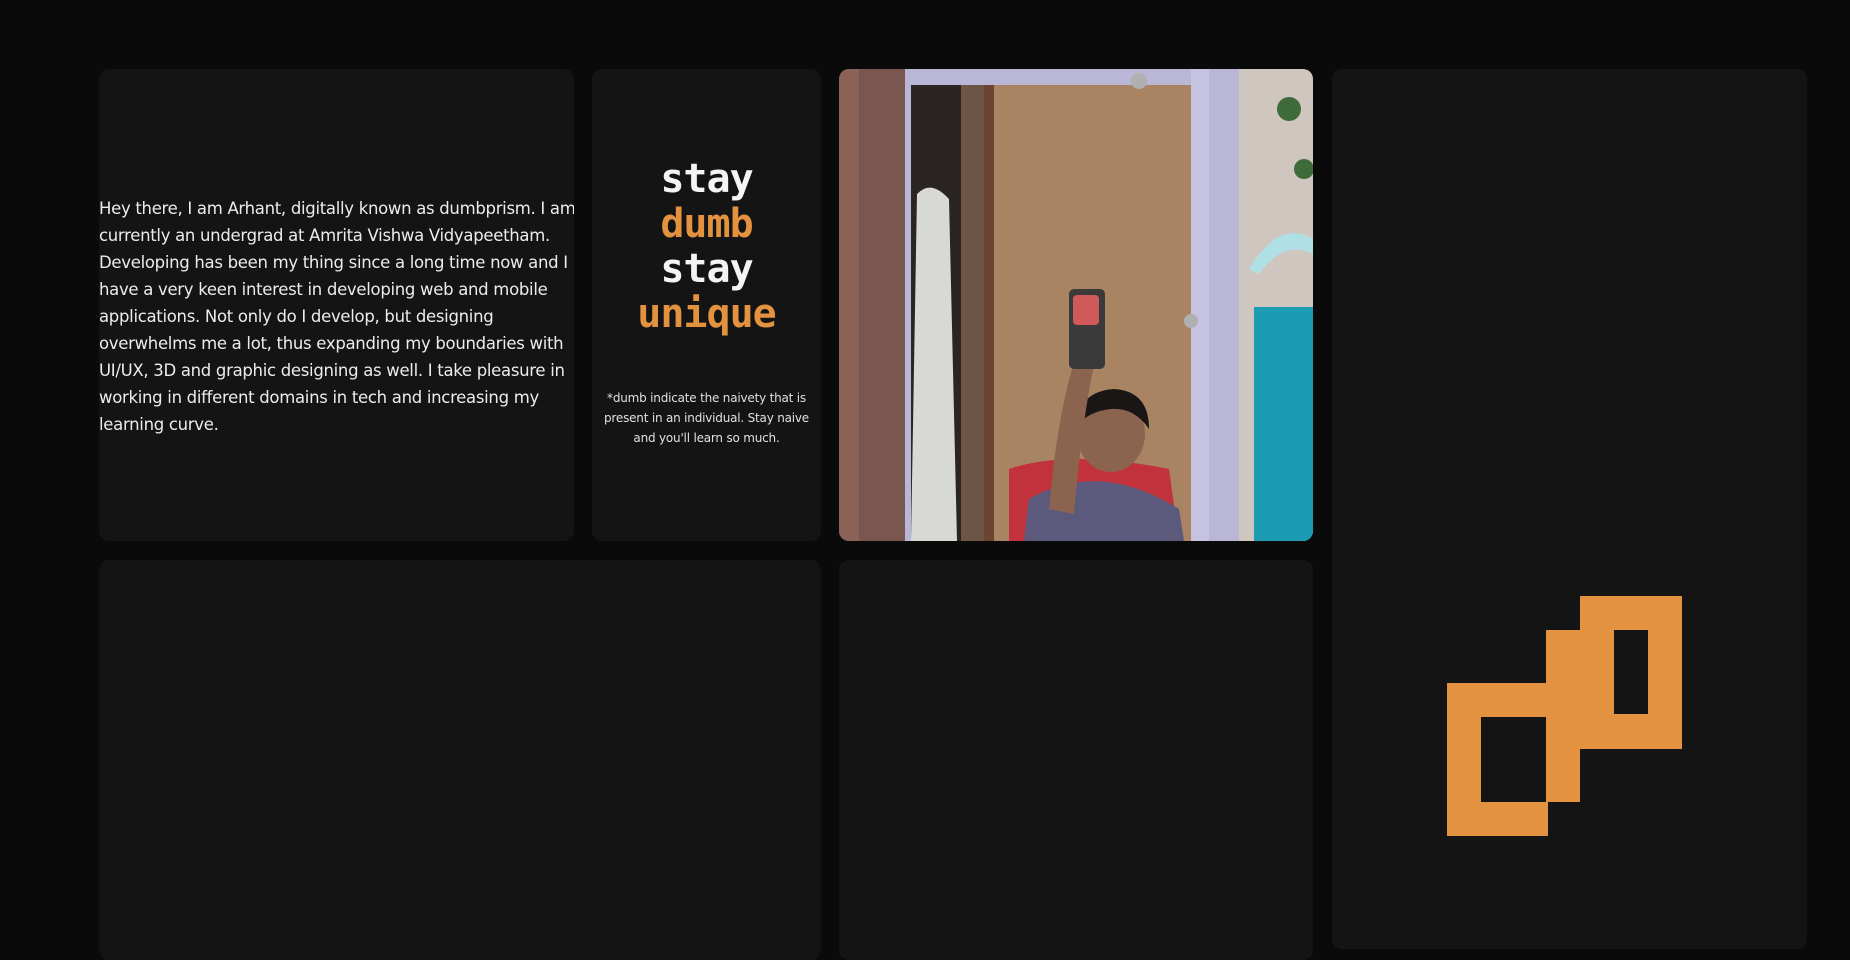  Describe the element at coordinates (1076, 760) in the screenshot. I see `empty-card-bottom-middle` at that location.